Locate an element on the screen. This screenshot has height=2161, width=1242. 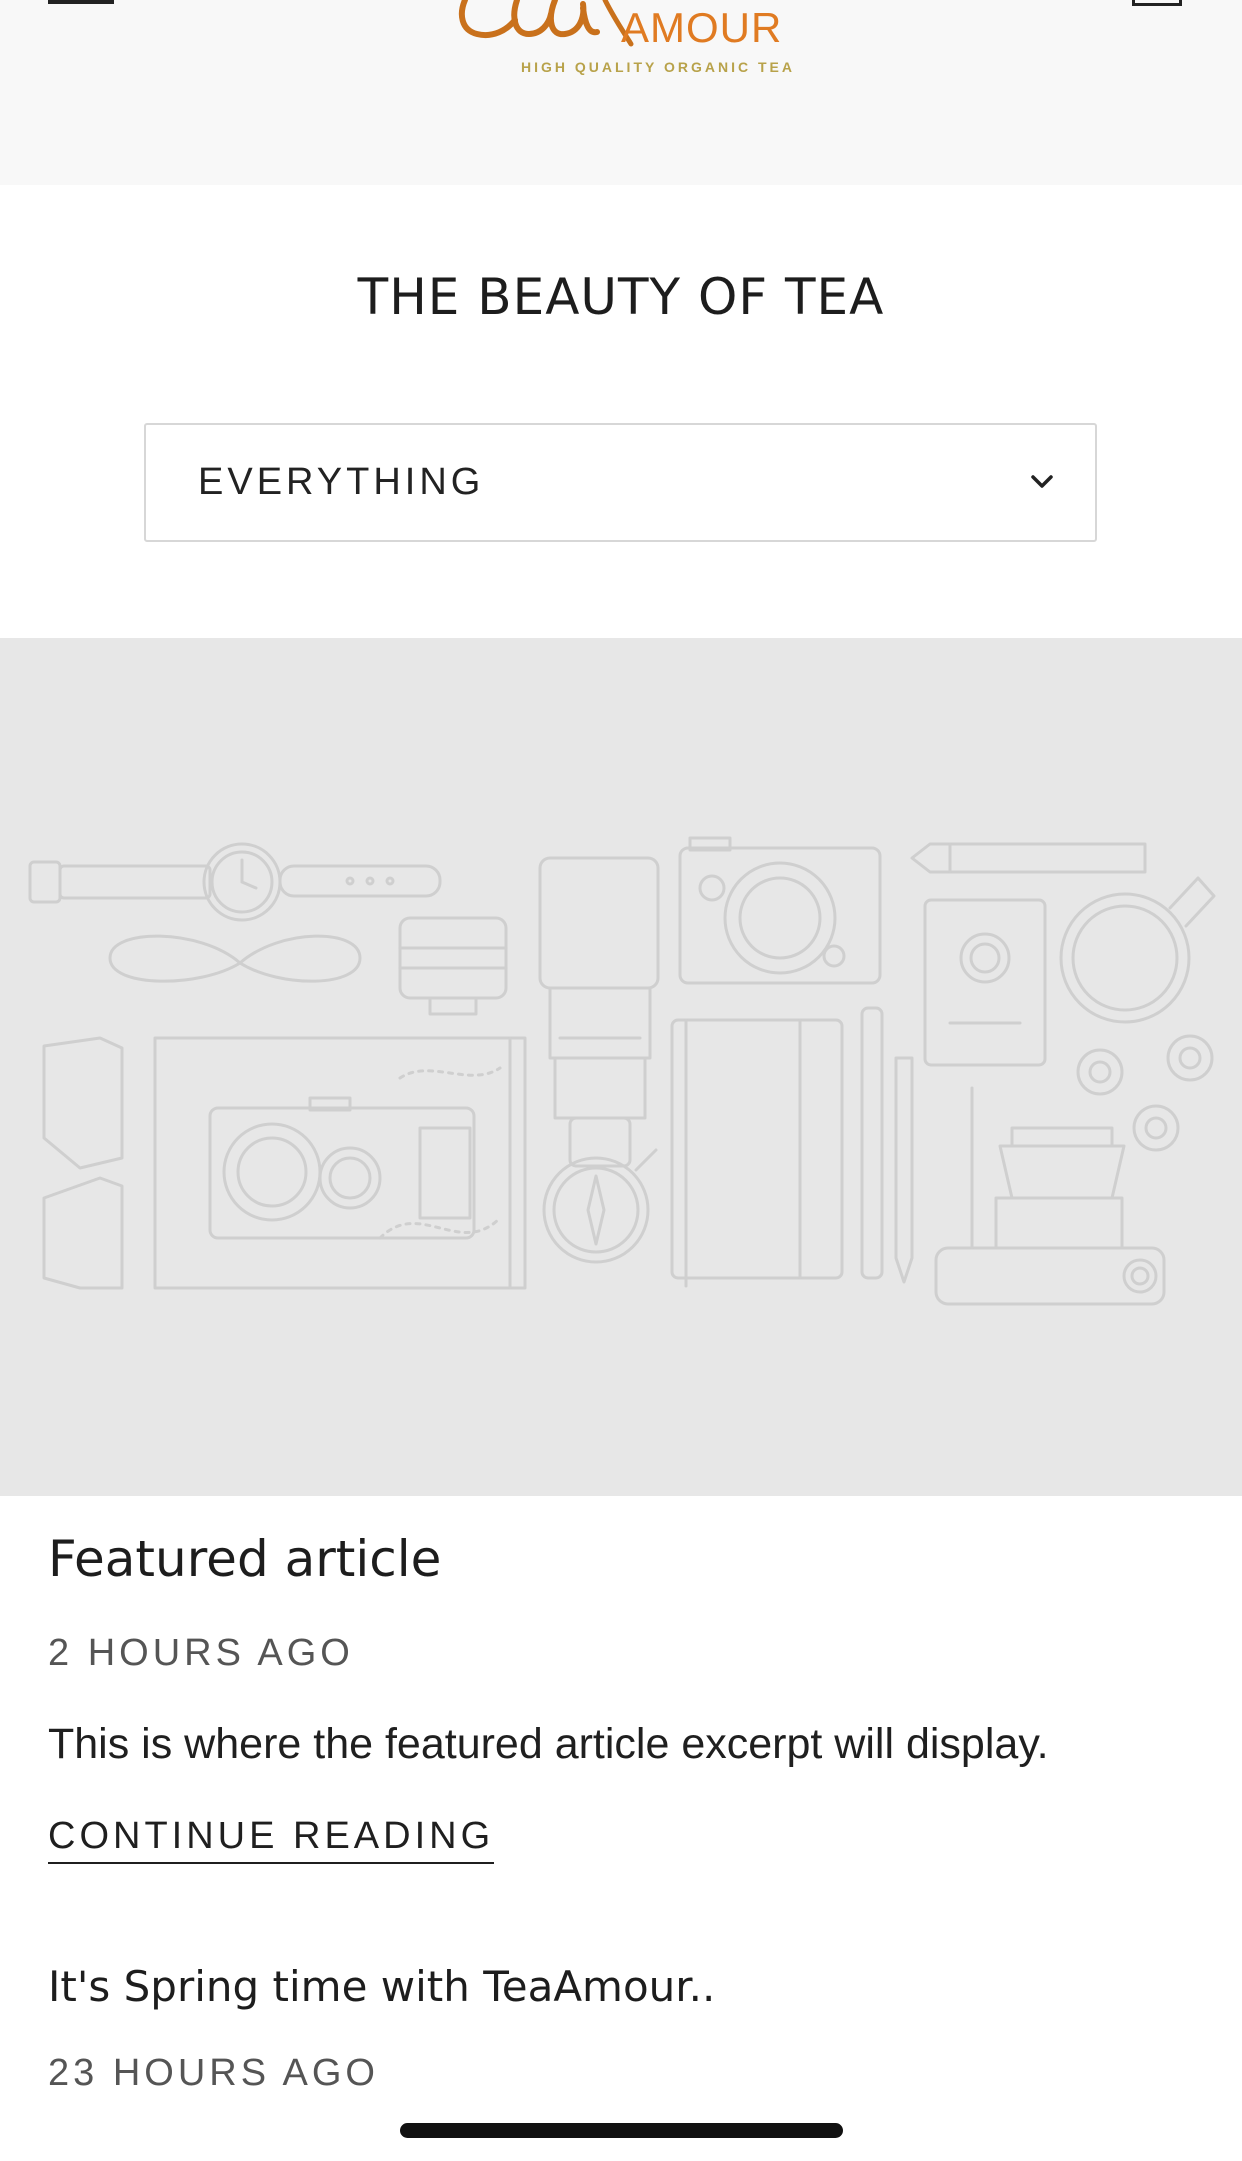
site-header: AMOUR HIGH QUALITY ORGANIC TEA is located at coordinates (621, 92).